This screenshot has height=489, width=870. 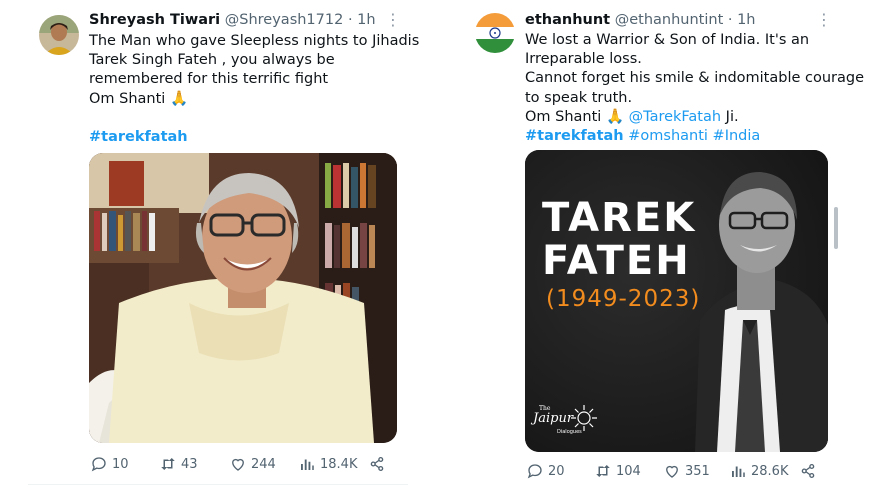 I want to click on tweet-text-fragment: Ji., so click(x=730, y=116).